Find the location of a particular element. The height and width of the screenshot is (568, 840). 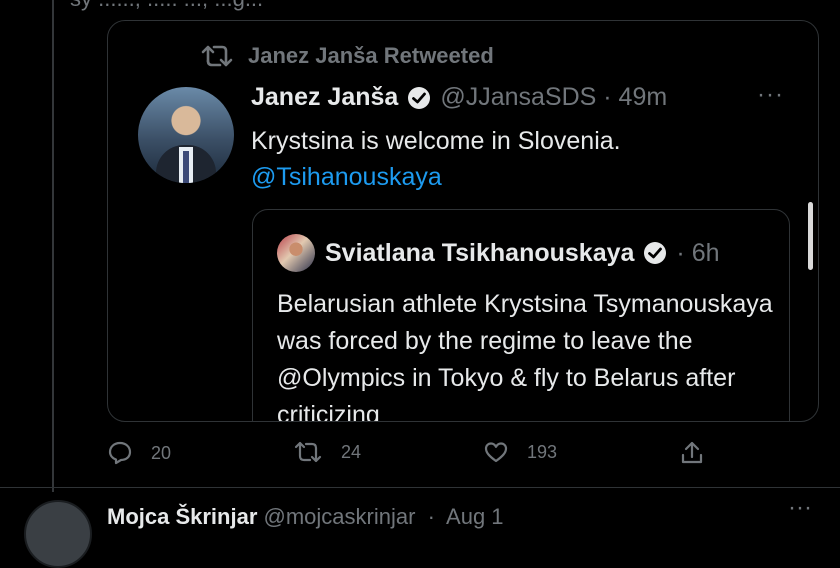

reply-button: 20 is located at coordinates (139, 453).